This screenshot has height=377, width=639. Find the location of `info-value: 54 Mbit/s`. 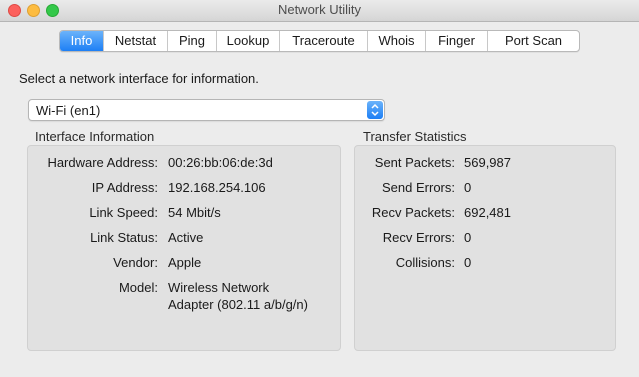

info-value: 54 Mbit/s is located at coordinates (194, 212).